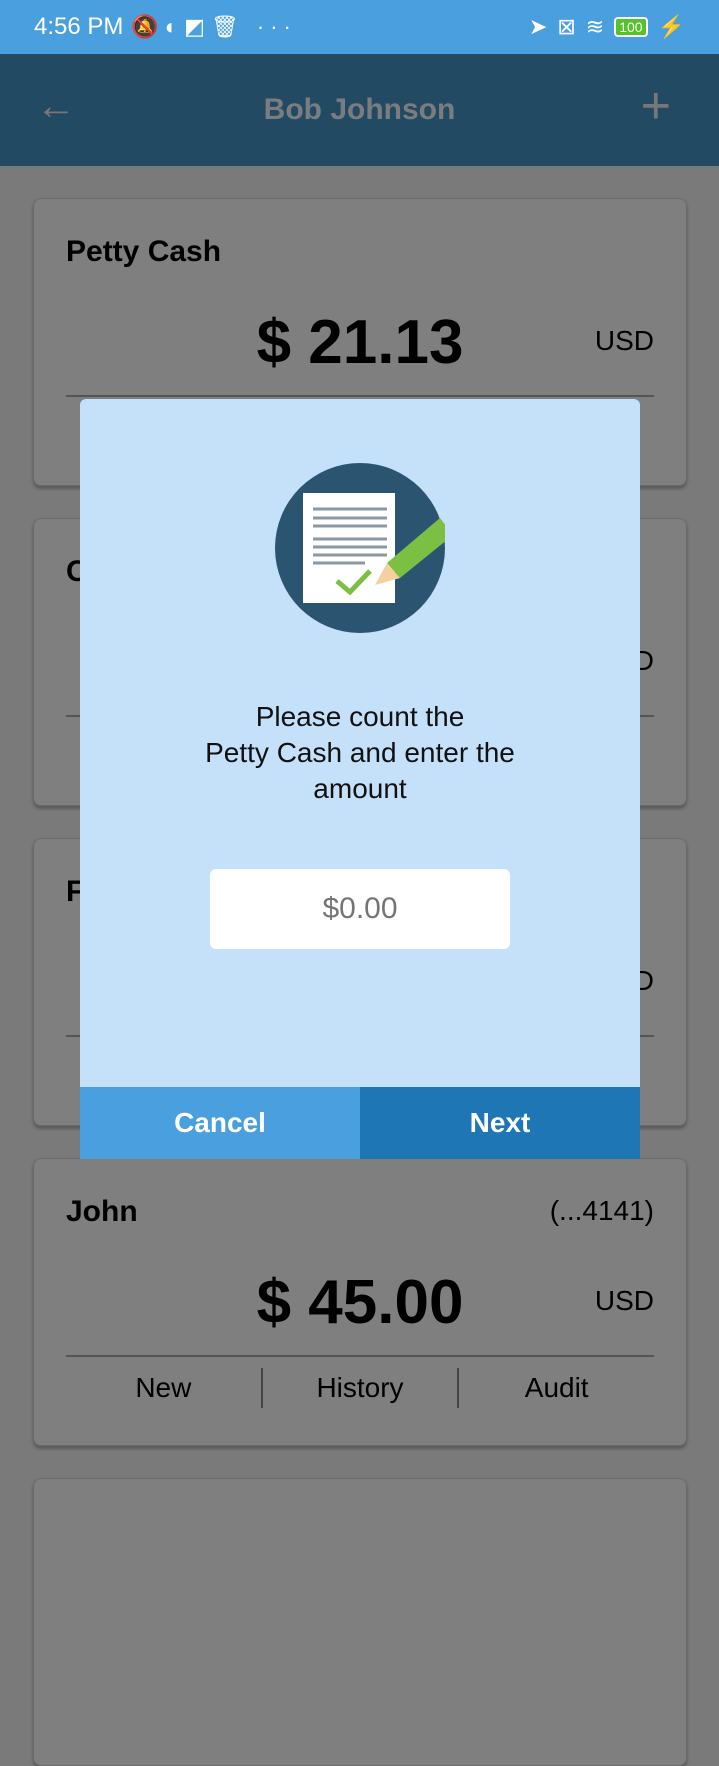 The image size is (719, 1766). What do you see at coordinates (360, 396) in the screenshot?
I see `divider` at bounding box center [360, 396].